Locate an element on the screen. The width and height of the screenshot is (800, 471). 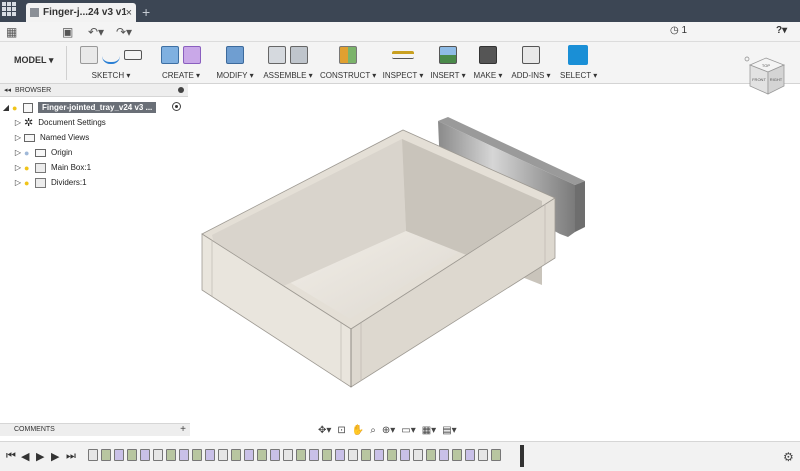
add-comment-button: + is located at coordinates (183, 429).